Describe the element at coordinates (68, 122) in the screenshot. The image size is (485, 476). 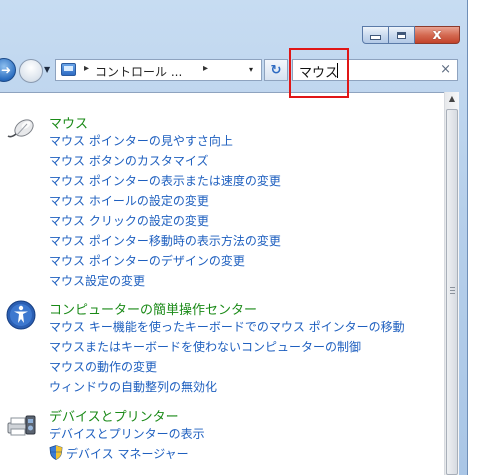
I see `group-title-mouse: マウス` at that location.